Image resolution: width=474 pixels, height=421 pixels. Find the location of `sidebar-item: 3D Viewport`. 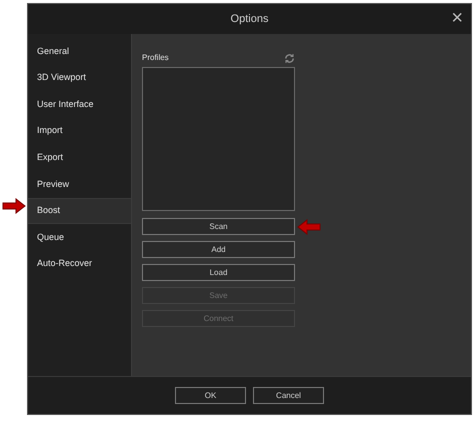

sidebar-item: 3D Viewport is located at coordinates (79, 78).